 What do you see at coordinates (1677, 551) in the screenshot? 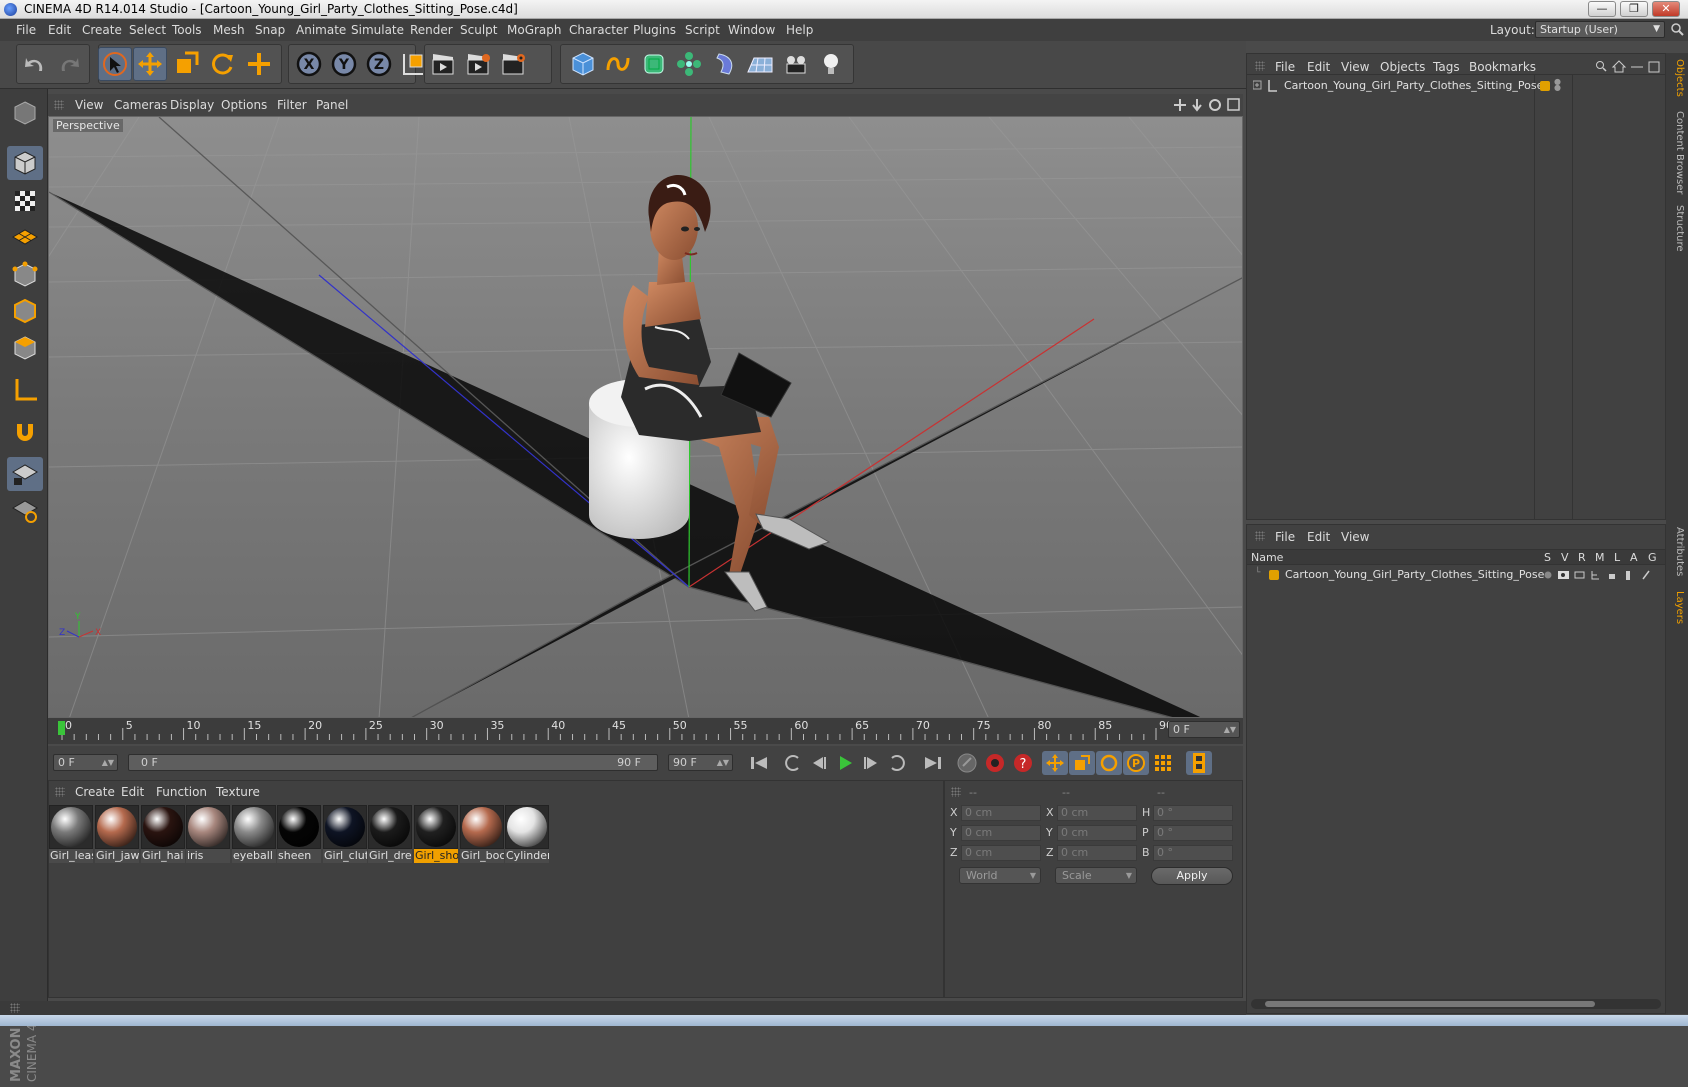
I see `tab-attributes: Attributes` at bounding box center [1677, 551].